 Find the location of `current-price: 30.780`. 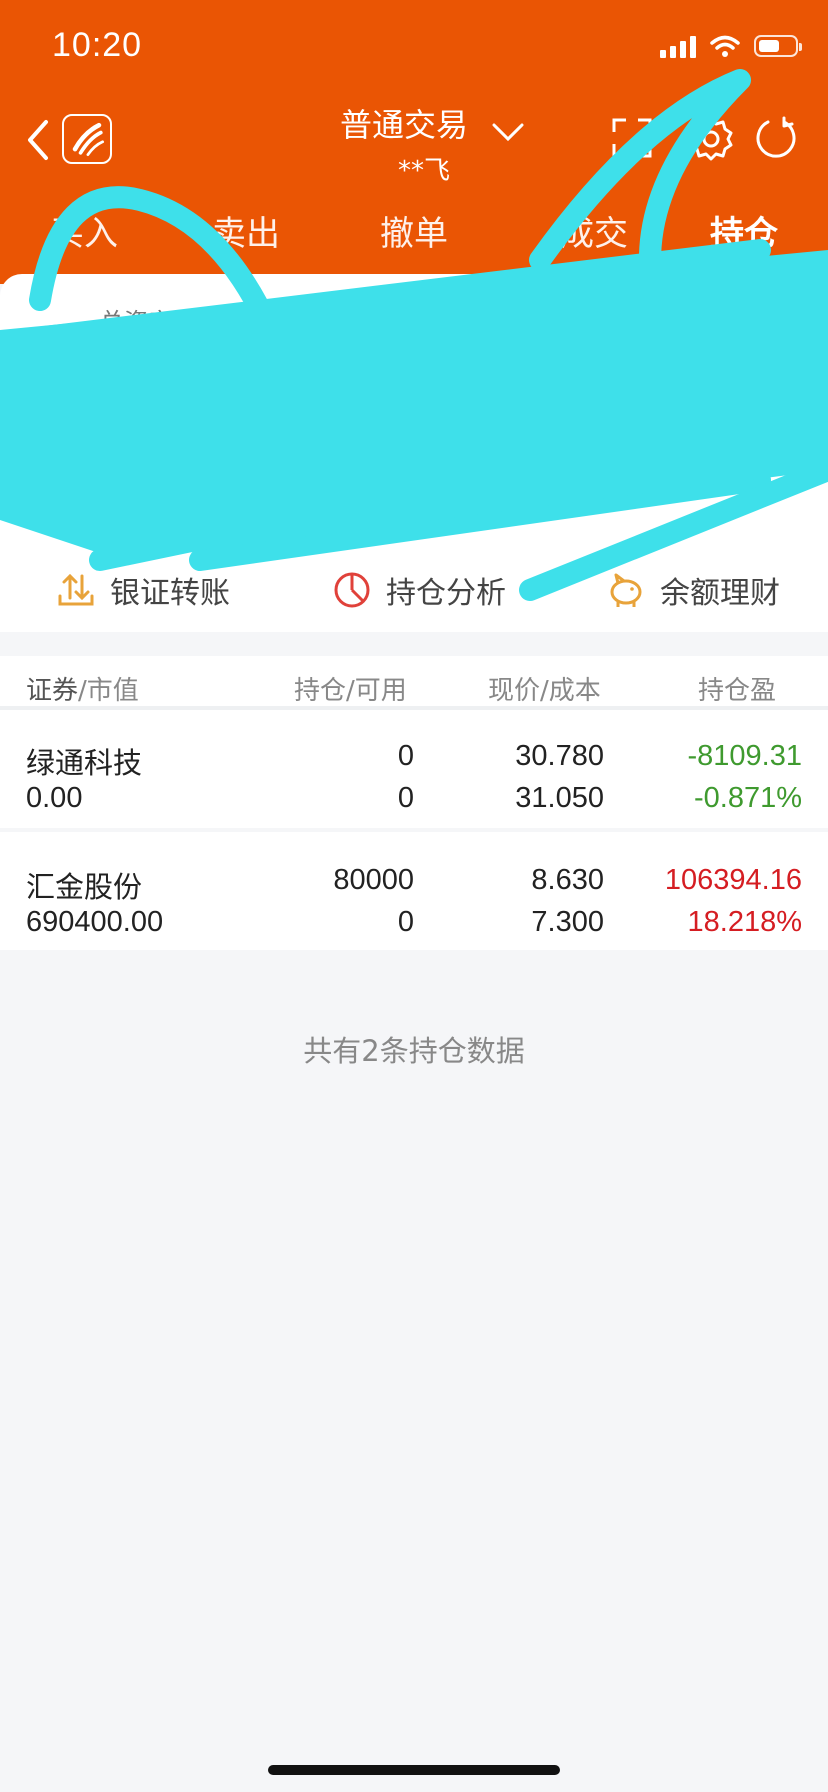

current-price: 30.780 is located at coordinates (559, 756).